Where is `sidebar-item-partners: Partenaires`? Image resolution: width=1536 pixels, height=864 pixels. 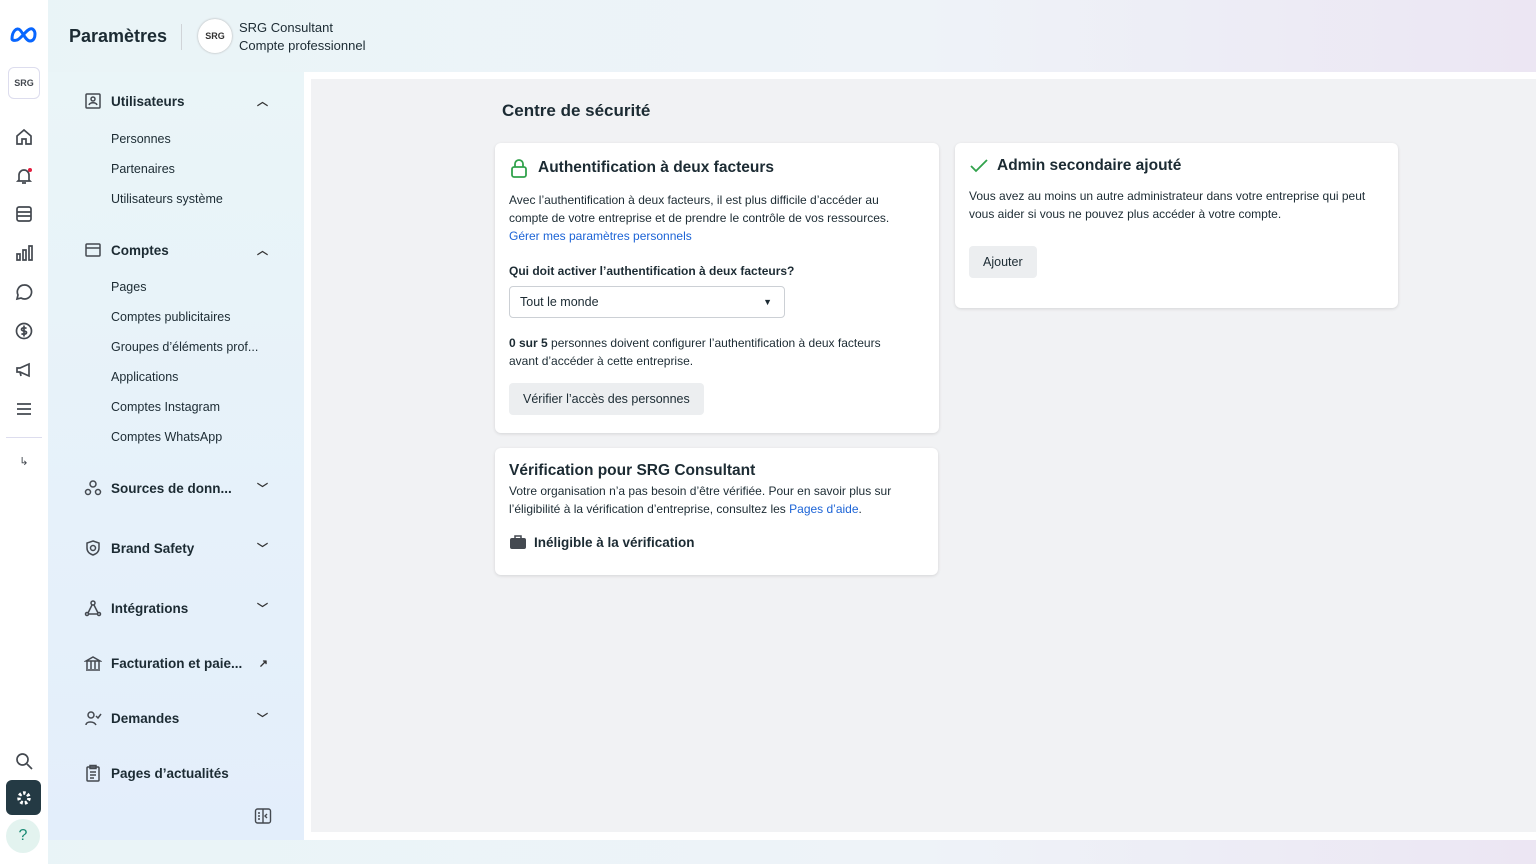 sidebar-item-partners: Partenaires is located at coordinates (143, 169).